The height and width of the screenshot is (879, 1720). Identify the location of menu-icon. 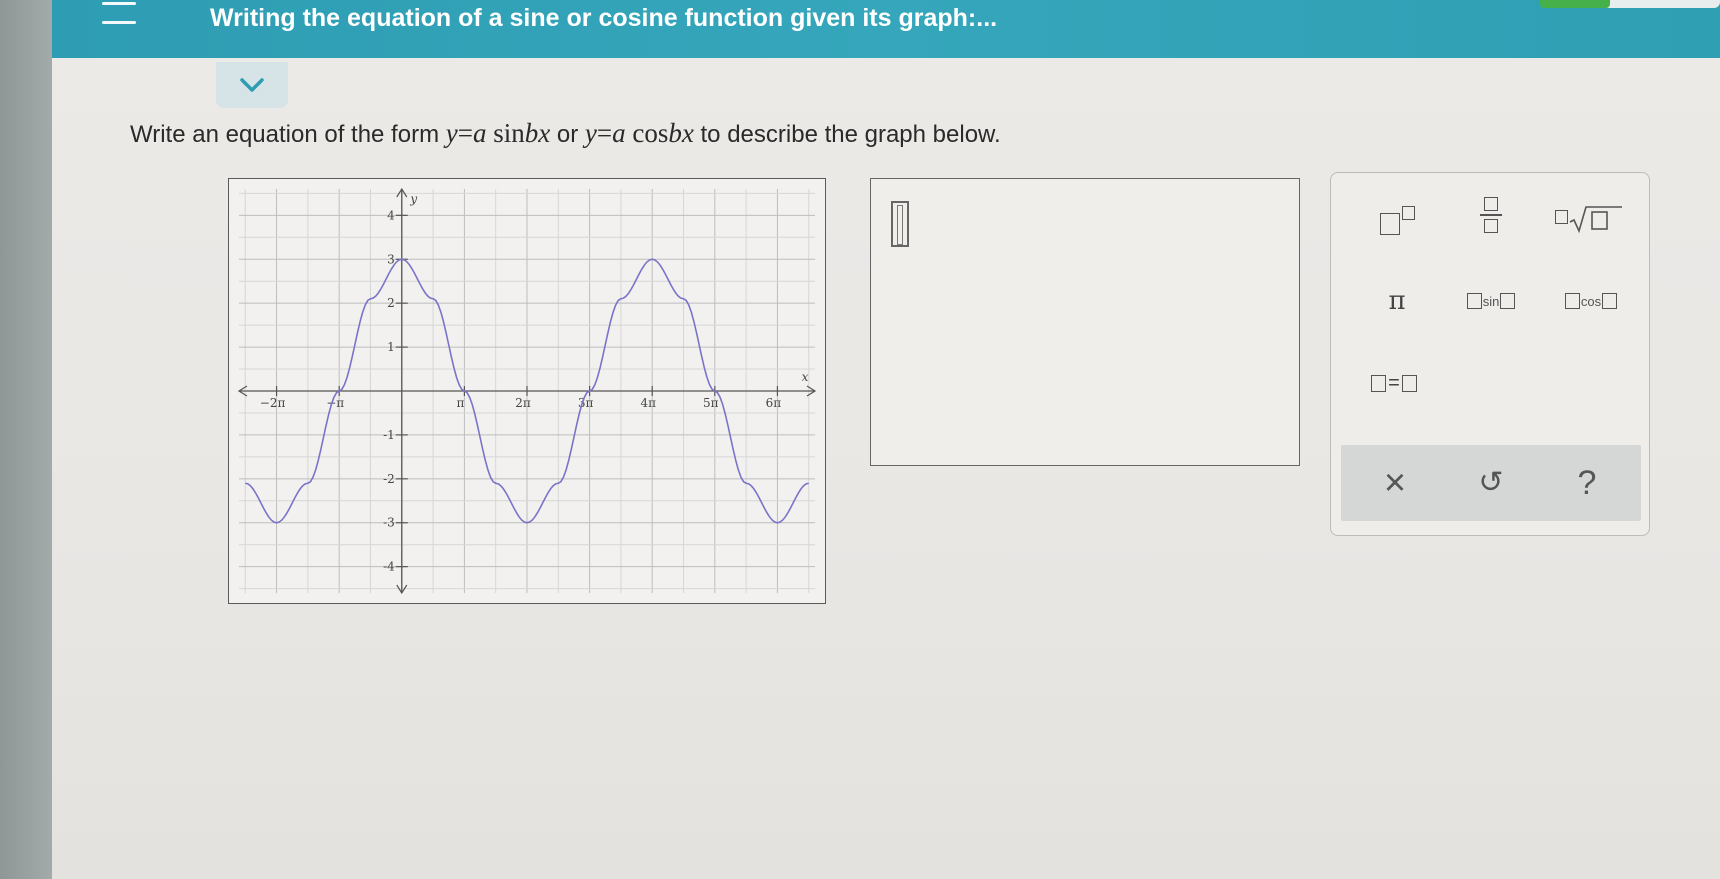
(119, 12).